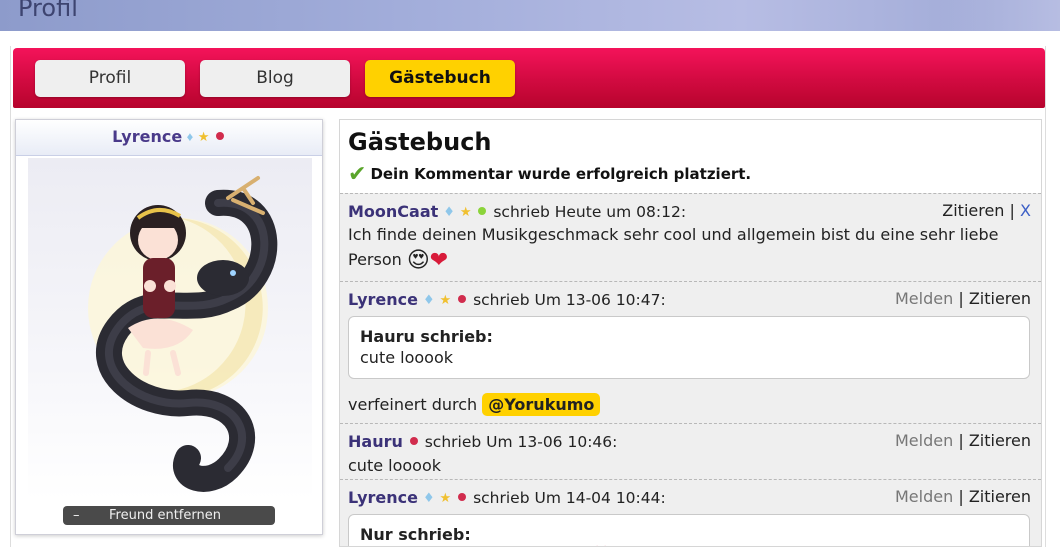 This screenshot has width=1060, height=547. I want to click on entry-username: MoonCaat, so click(393, 211).